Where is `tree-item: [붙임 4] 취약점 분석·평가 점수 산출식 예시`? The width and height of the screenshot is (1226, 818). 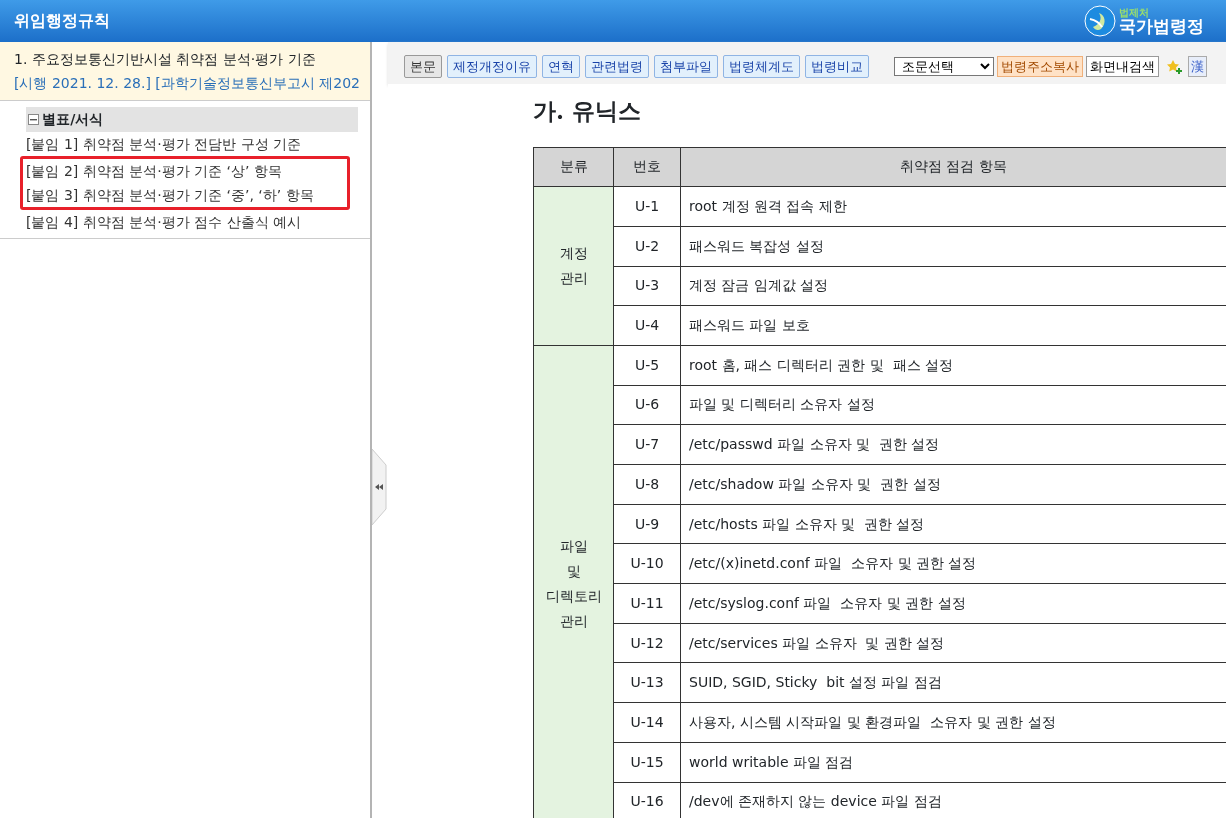
tree-item: [붙임 4] 취약점 분석·평가 점수 산출식 예시 is located at coordinates (192, 222).